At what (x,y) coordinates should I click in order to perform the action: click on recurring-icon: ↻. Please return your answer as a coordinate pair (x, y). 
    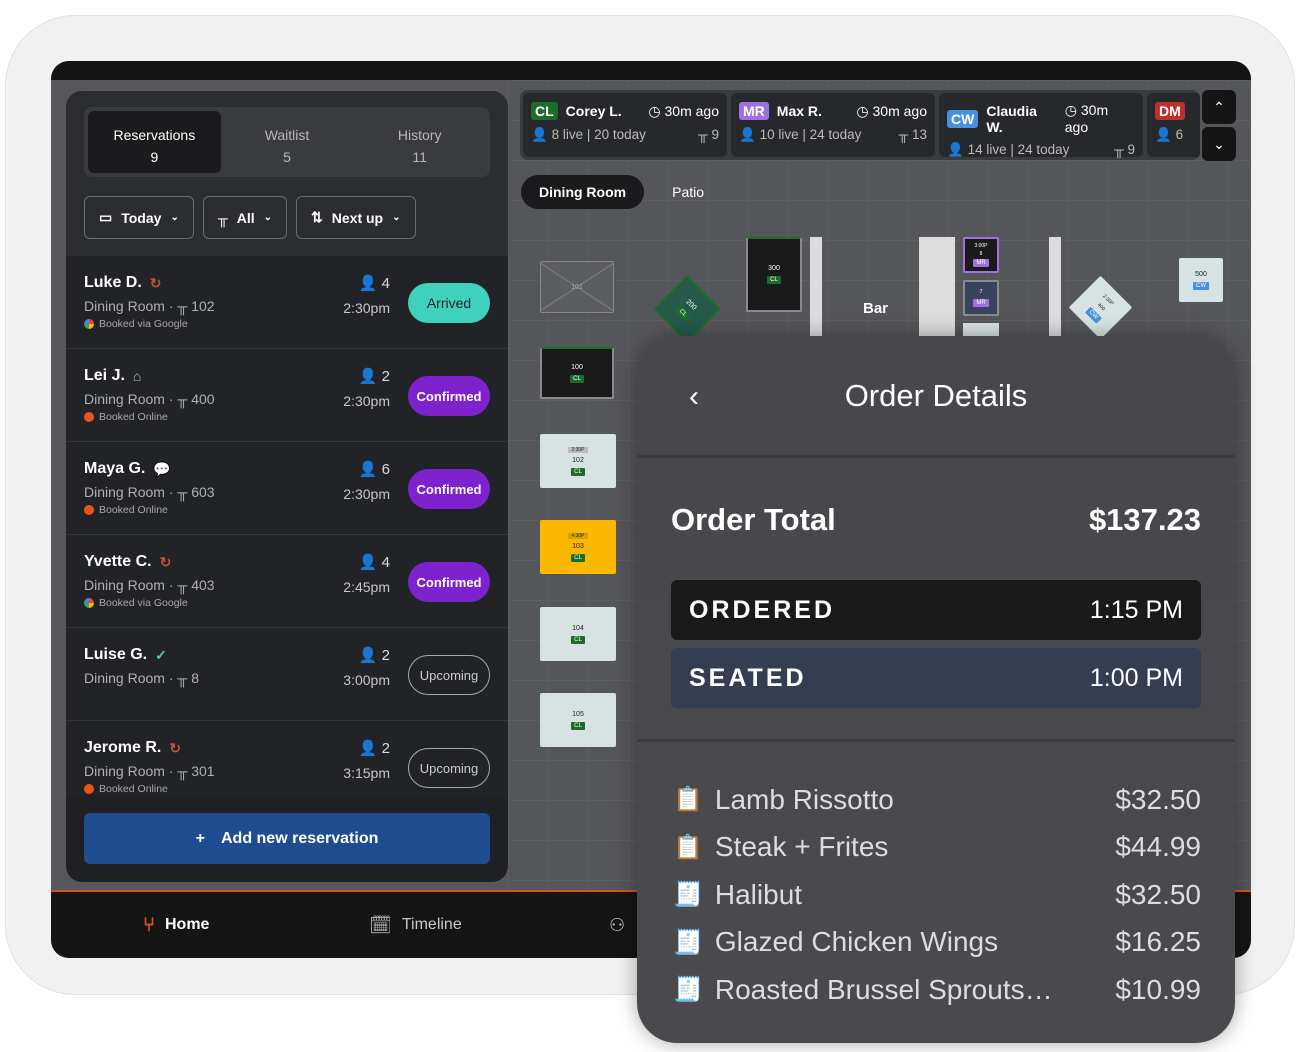
    Looking at the image, I should click on (155, 282).